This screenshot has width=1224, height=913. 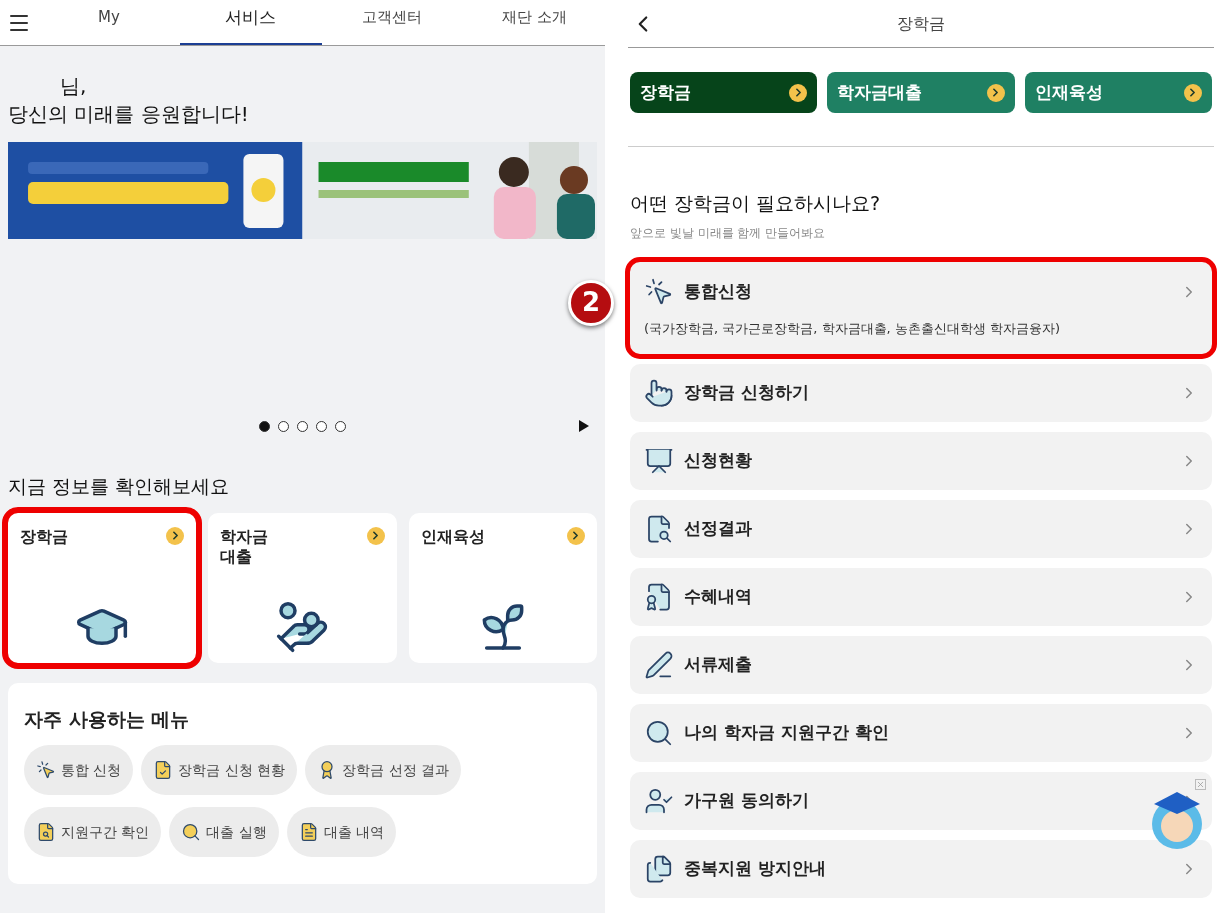 What do you see at coordinates (79, 770) in the screenshot?
I see `menu-chip: 통합 신청` at bounding box center [79, 770].